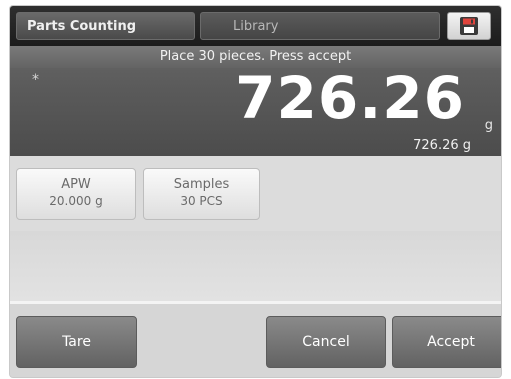 The image size is (511, 379). What do you see at coordinates (320, 26) in the screenshot?
I see `library-tab: Library` at bounding box center [320, 26].